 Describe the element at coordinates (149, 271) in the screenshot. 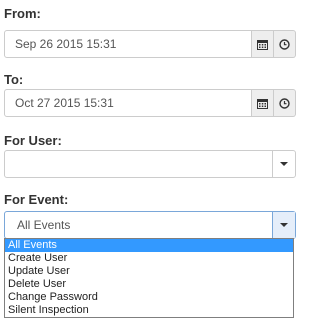

I see `event-option: Update User` at that location.